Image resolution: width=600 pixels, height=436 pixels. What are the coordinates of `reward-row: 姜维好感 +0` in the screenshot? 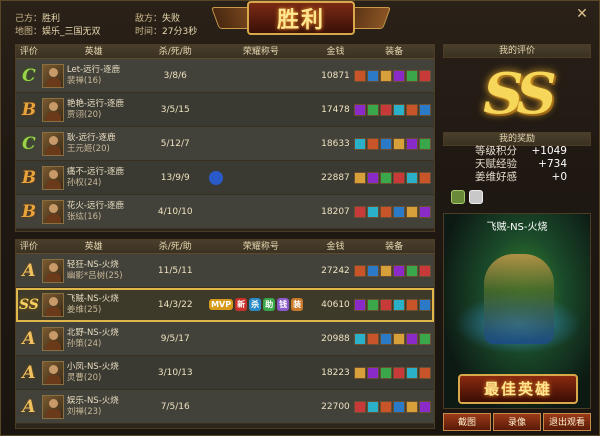 It's located at (521, 177).